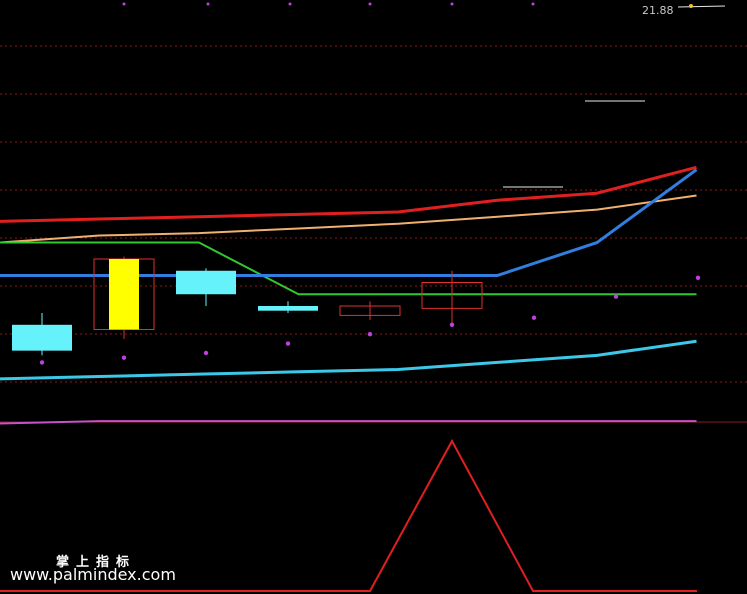  What do you see at coordinates (701, 6) in the screenshot?
I see `white-marker` at bounding box center [701, 6].